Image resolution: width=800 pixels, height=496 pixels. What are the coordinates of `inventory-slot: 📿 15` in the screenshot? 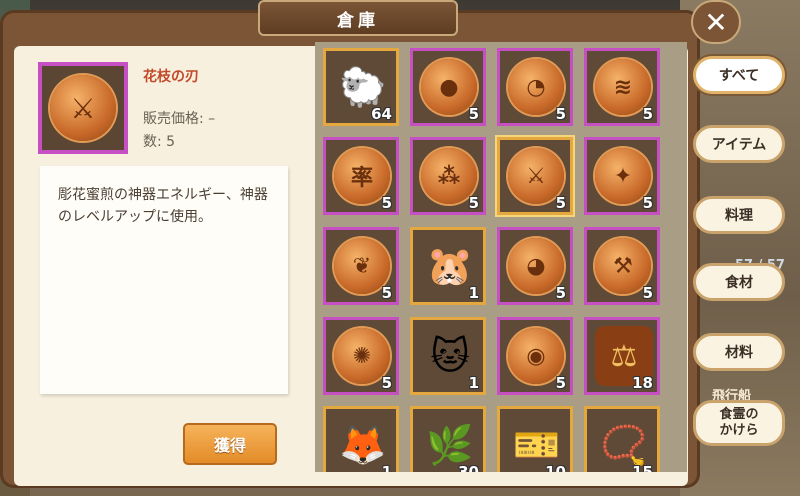 It's located at (622, 439).